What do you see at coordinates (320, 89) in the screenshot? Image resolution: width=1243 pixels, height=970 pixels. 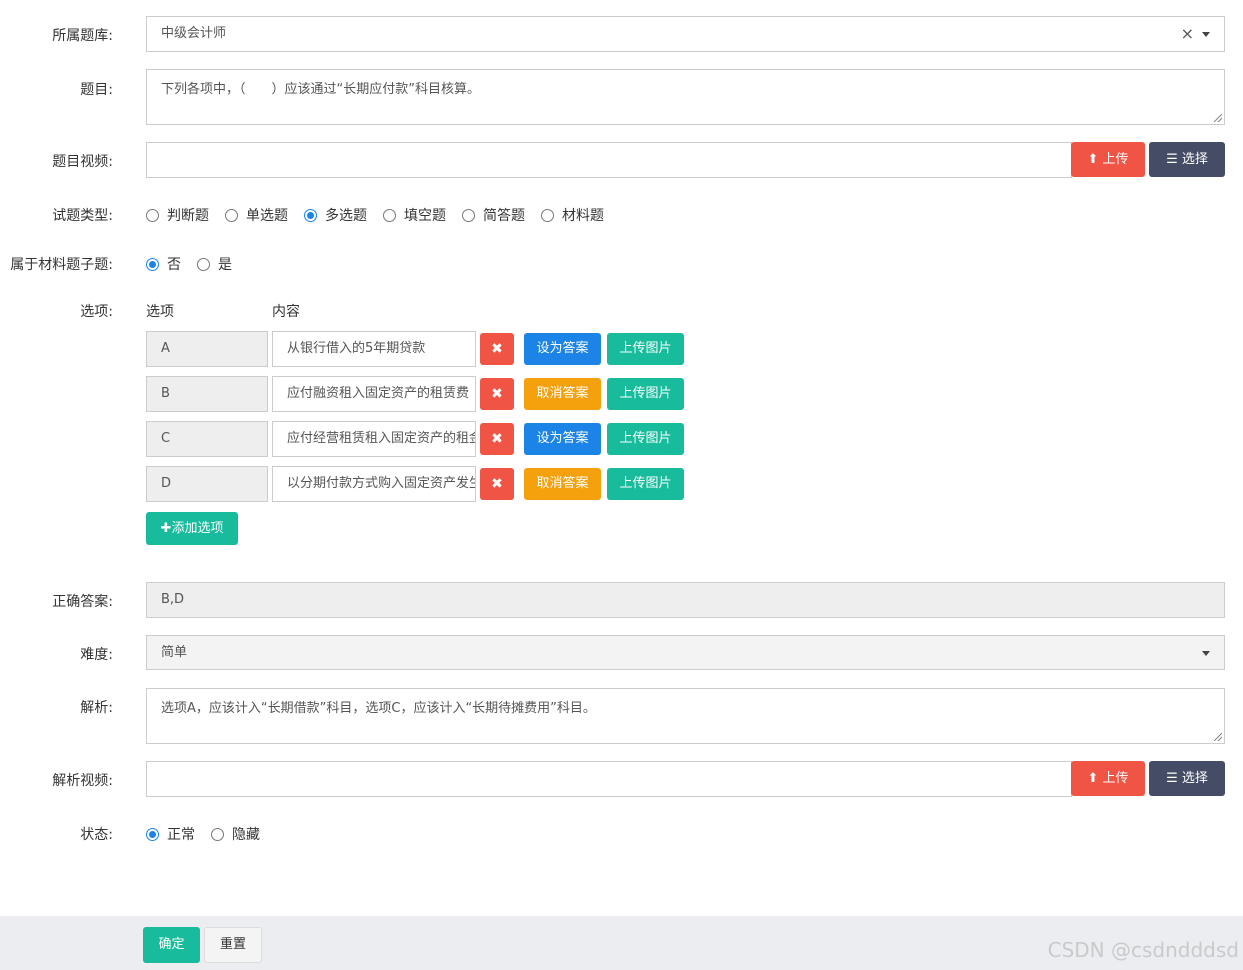 I see `question-text: 下列各项中，（ ）应该通过“长期应付款”科目核算。` at bounding box center [320, 89].